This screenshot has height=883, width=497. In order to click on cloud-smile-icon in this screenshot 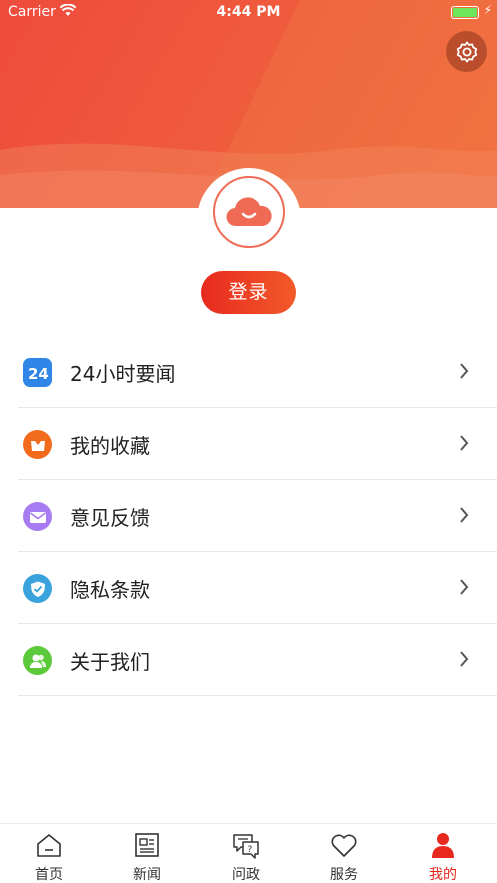, I will do `click(249, 212)`.